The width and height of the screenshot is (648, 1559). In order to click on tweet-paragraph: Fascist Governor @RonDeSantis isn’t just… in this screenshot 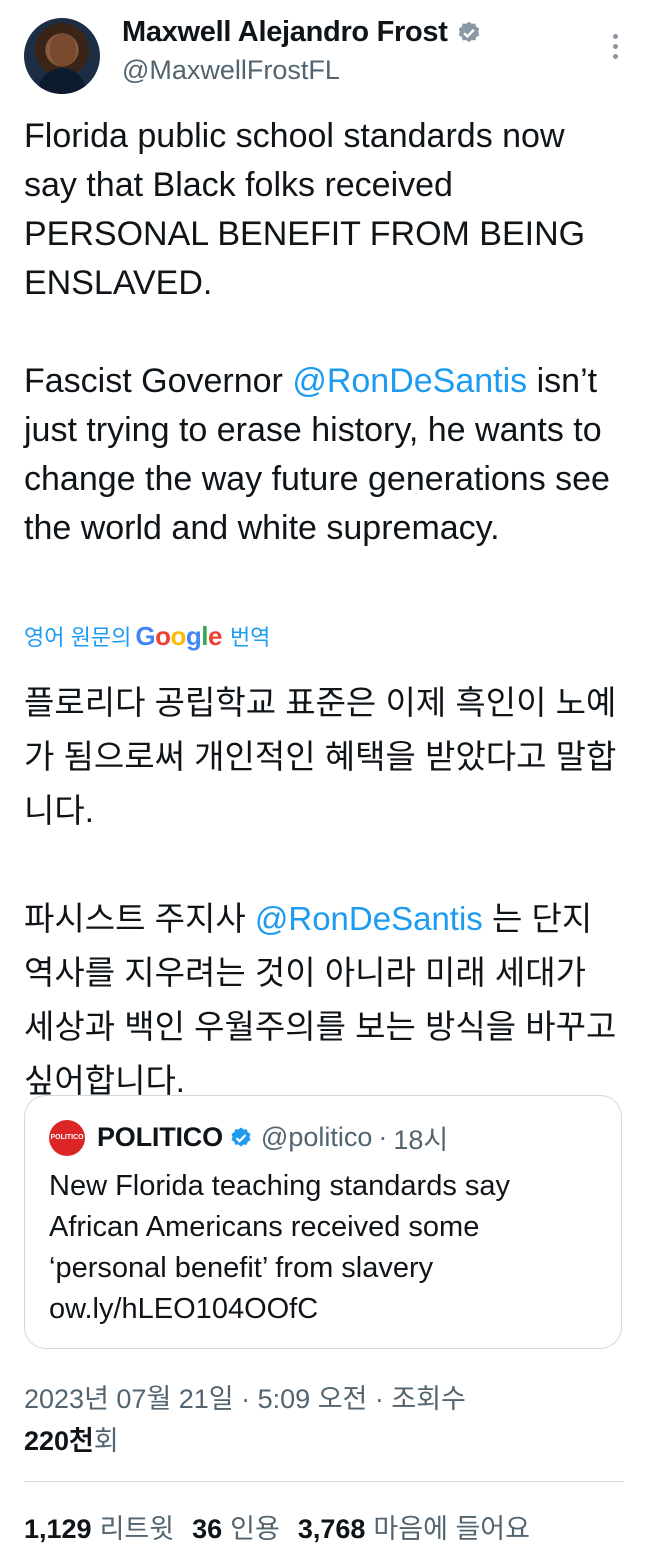, I will do `click(317, 454)`.